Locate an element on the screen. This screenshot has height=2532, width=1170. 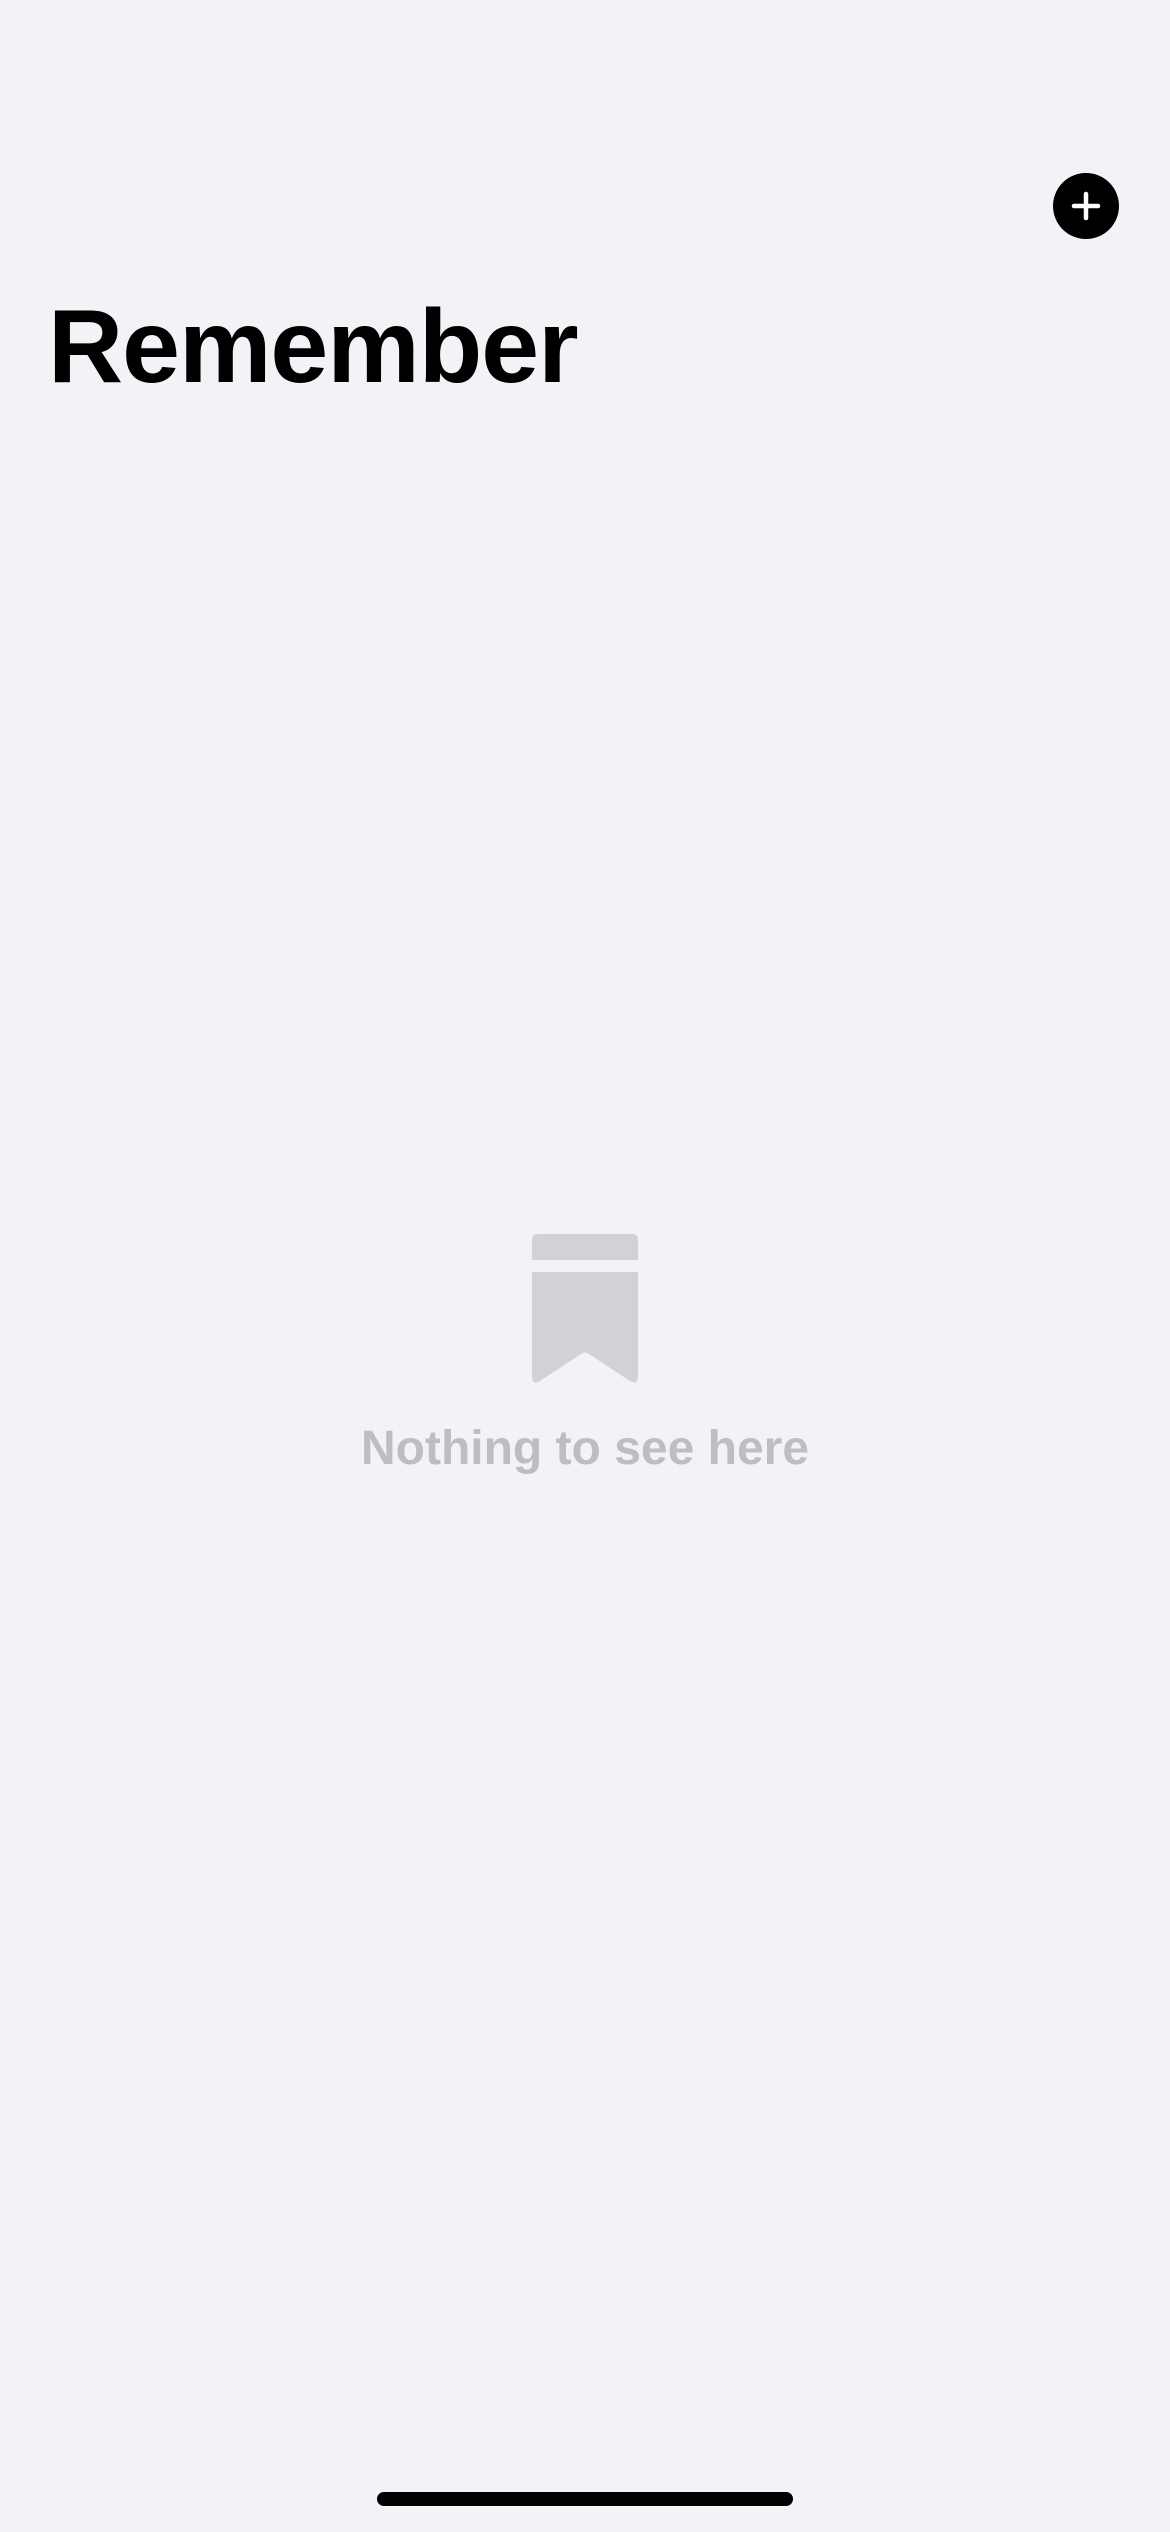
bookmark-icon is located at coordinates (585, 1308).